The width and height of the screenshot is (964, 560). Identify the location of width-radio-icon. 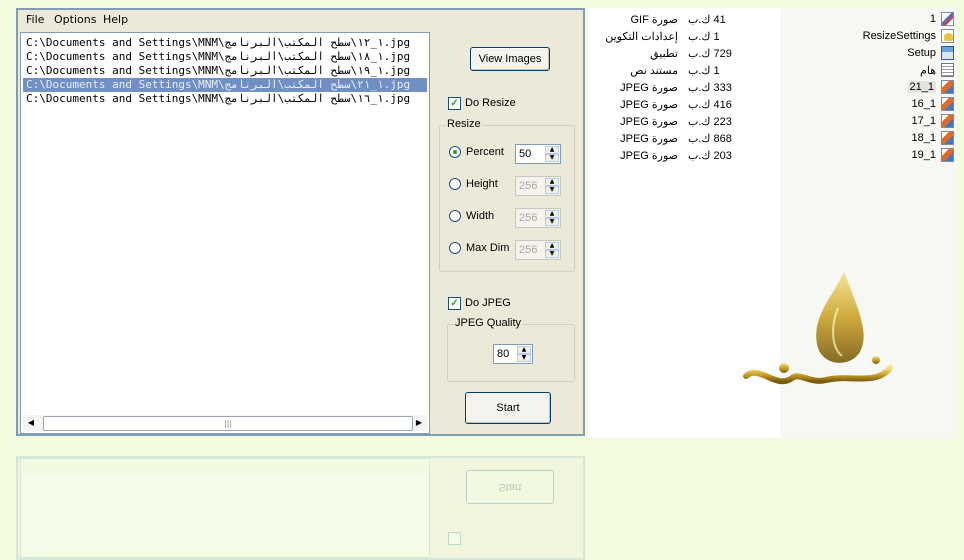
(455, 216).